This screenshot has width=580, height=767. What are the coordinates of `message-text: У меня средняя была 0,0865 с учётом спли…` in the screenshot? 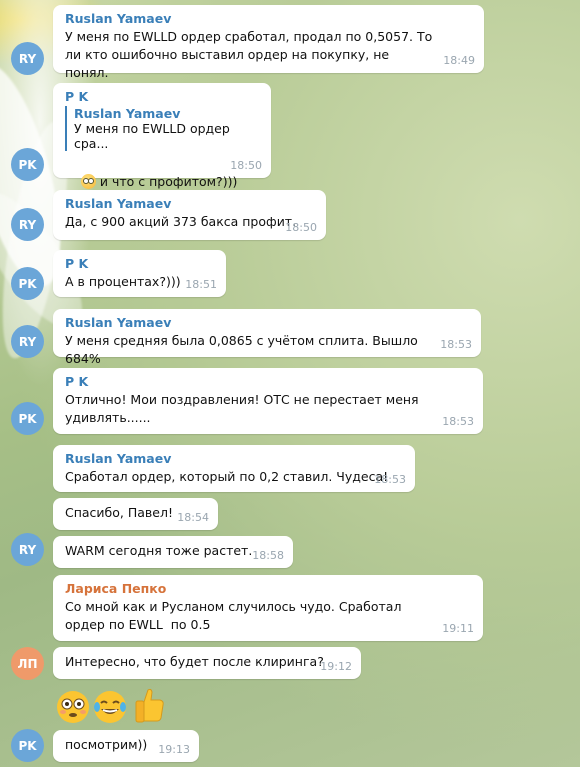 It's located at (243, 349).